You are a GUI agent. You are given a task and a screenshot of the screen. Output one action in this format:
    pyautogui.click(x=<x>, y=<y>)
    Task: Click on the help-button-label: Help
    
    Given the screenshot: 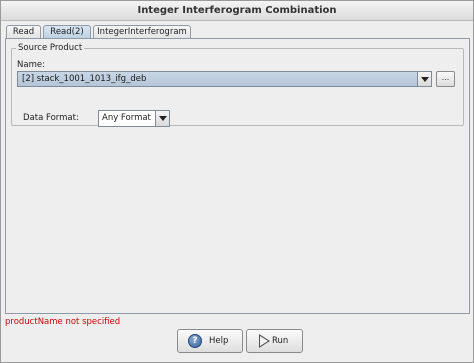 What is the action you would take?
    pyautogui.click(x=219, y=341)
    